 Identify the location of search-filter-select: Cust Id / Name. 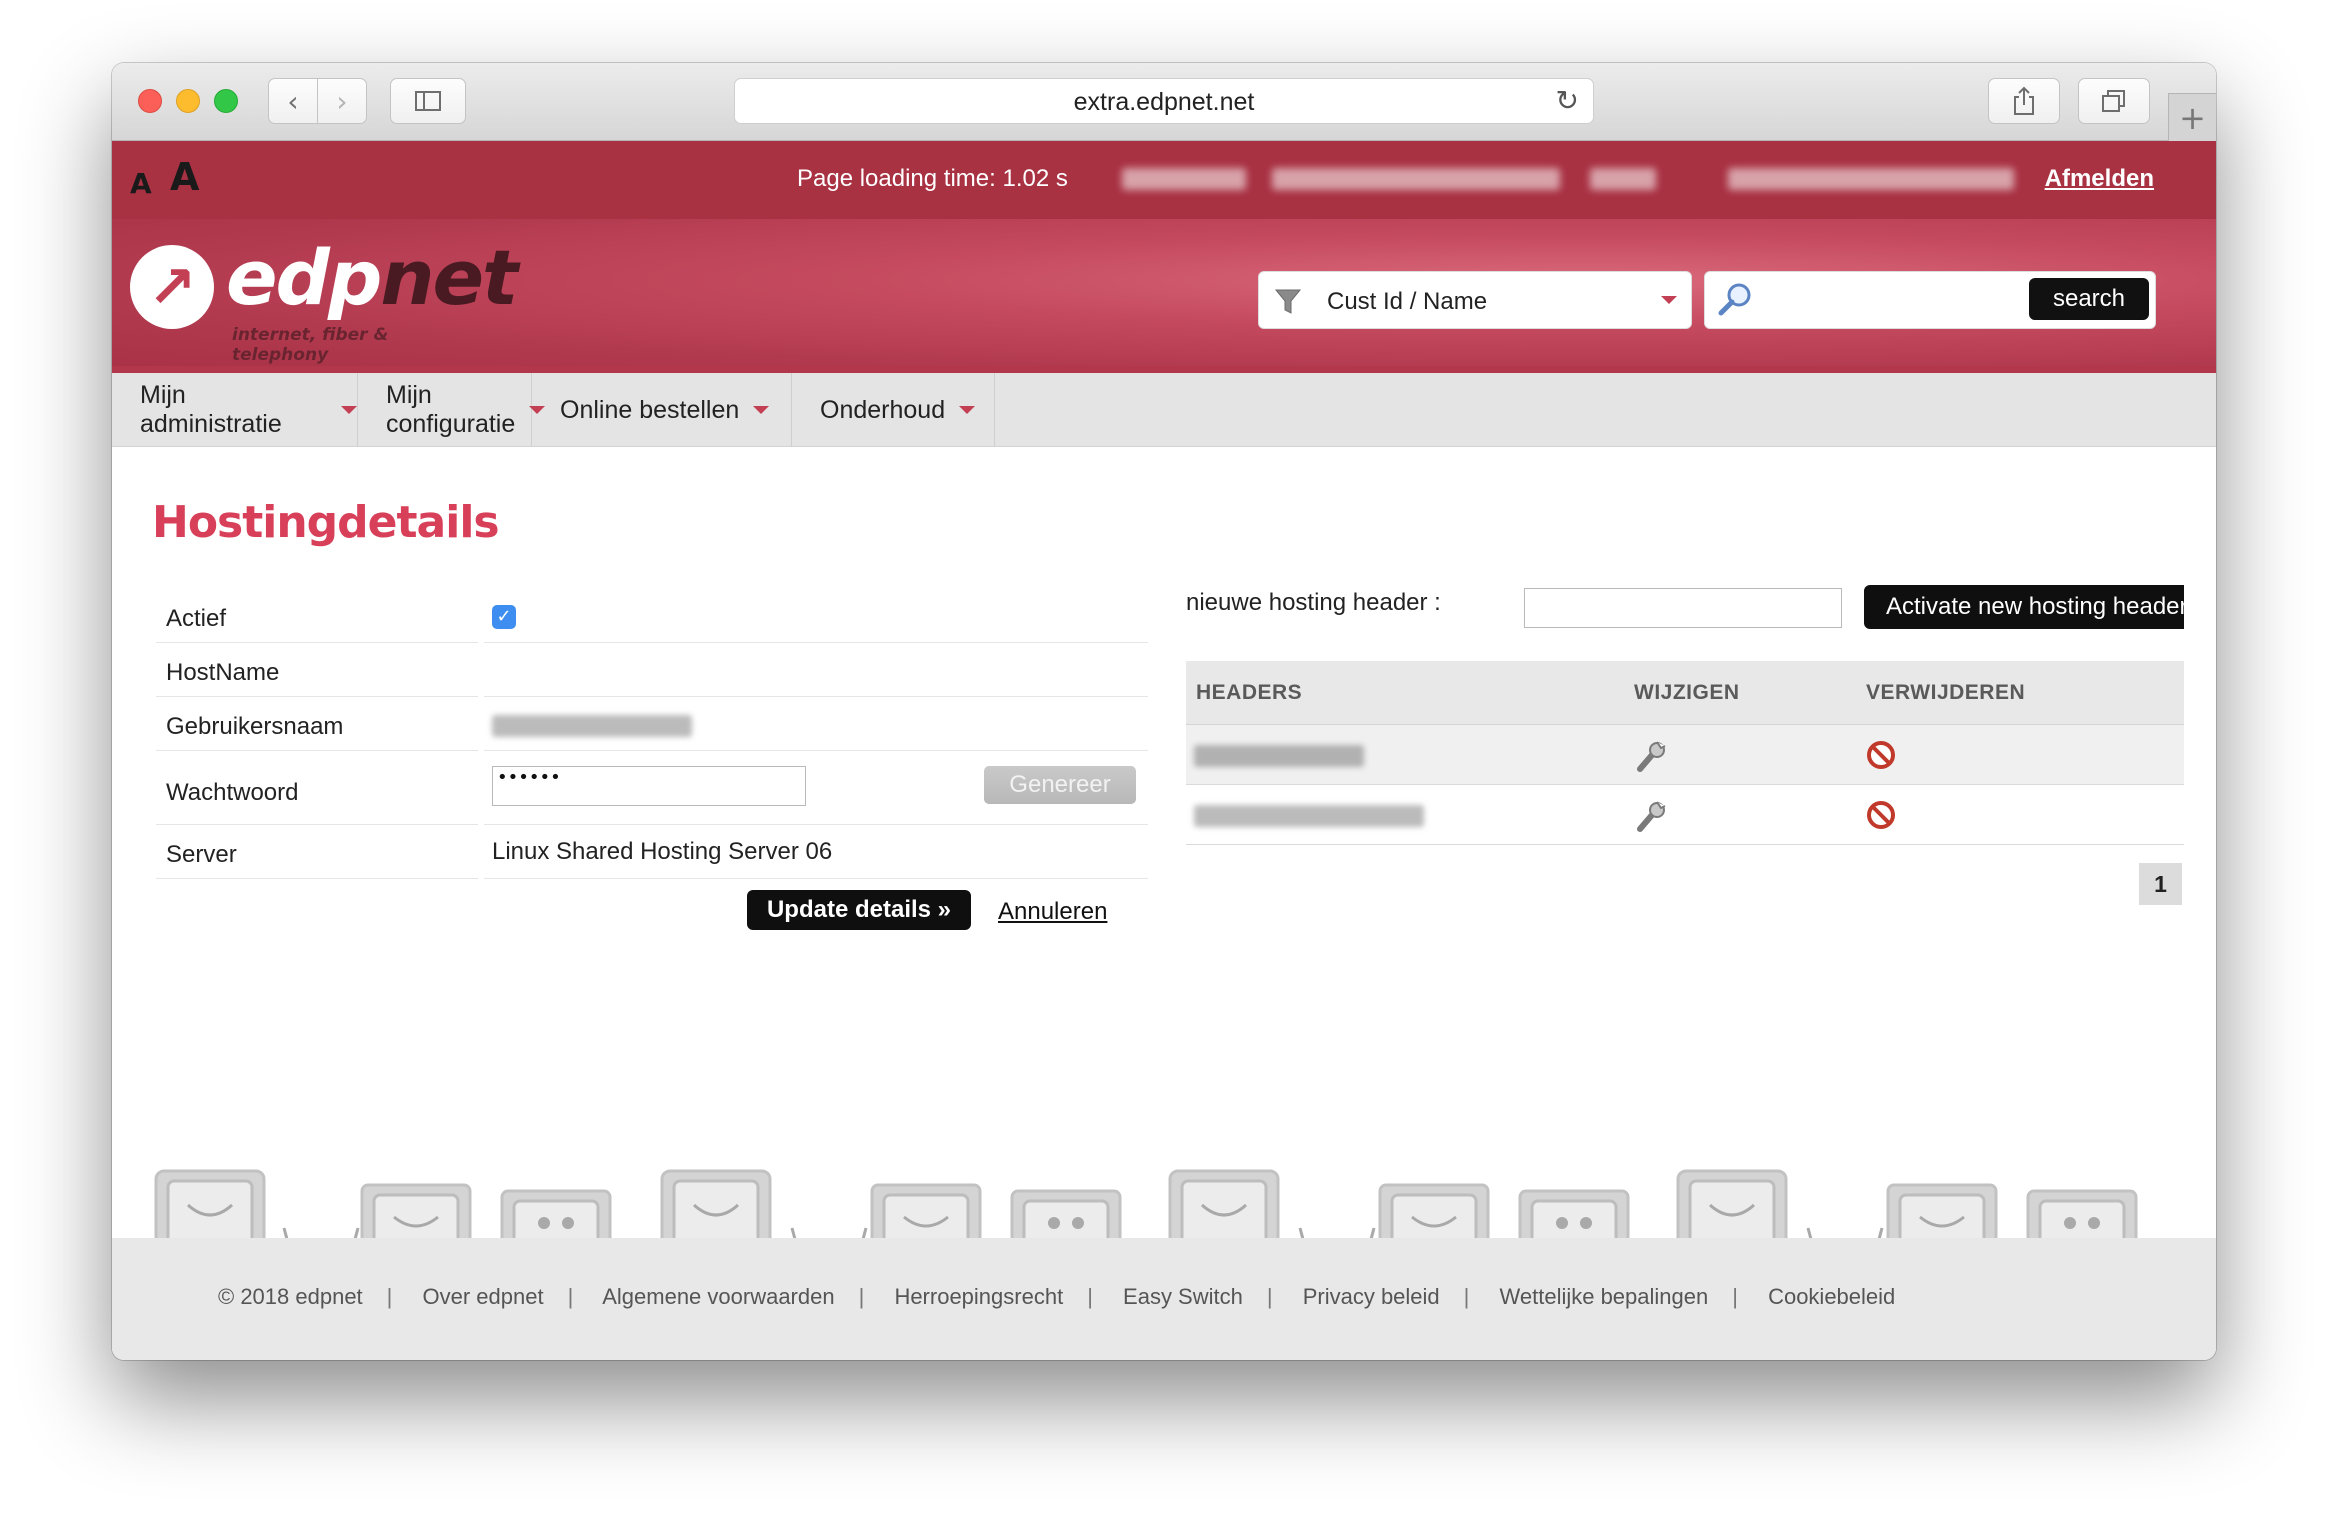
(1475, 300).